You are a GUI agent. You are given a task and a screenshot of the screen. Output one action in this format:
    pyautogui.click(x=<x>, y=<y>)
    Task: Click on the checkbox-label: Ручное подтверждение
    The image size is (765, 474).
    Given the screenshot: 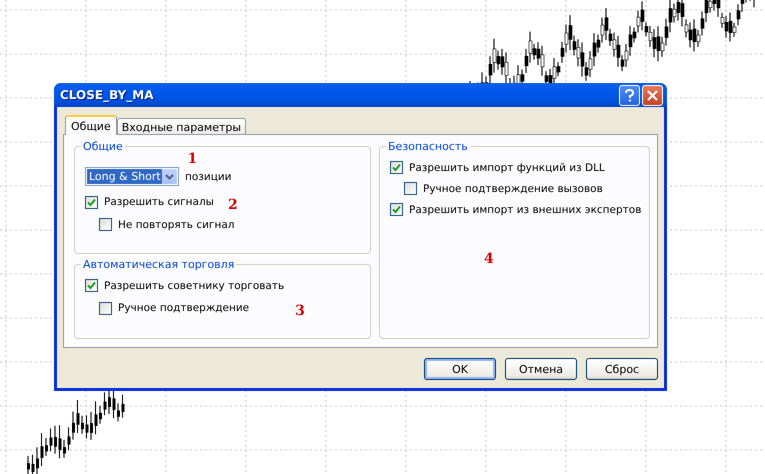 What is the action you would take?
    pyautogui.click(x=184, y=308)
    